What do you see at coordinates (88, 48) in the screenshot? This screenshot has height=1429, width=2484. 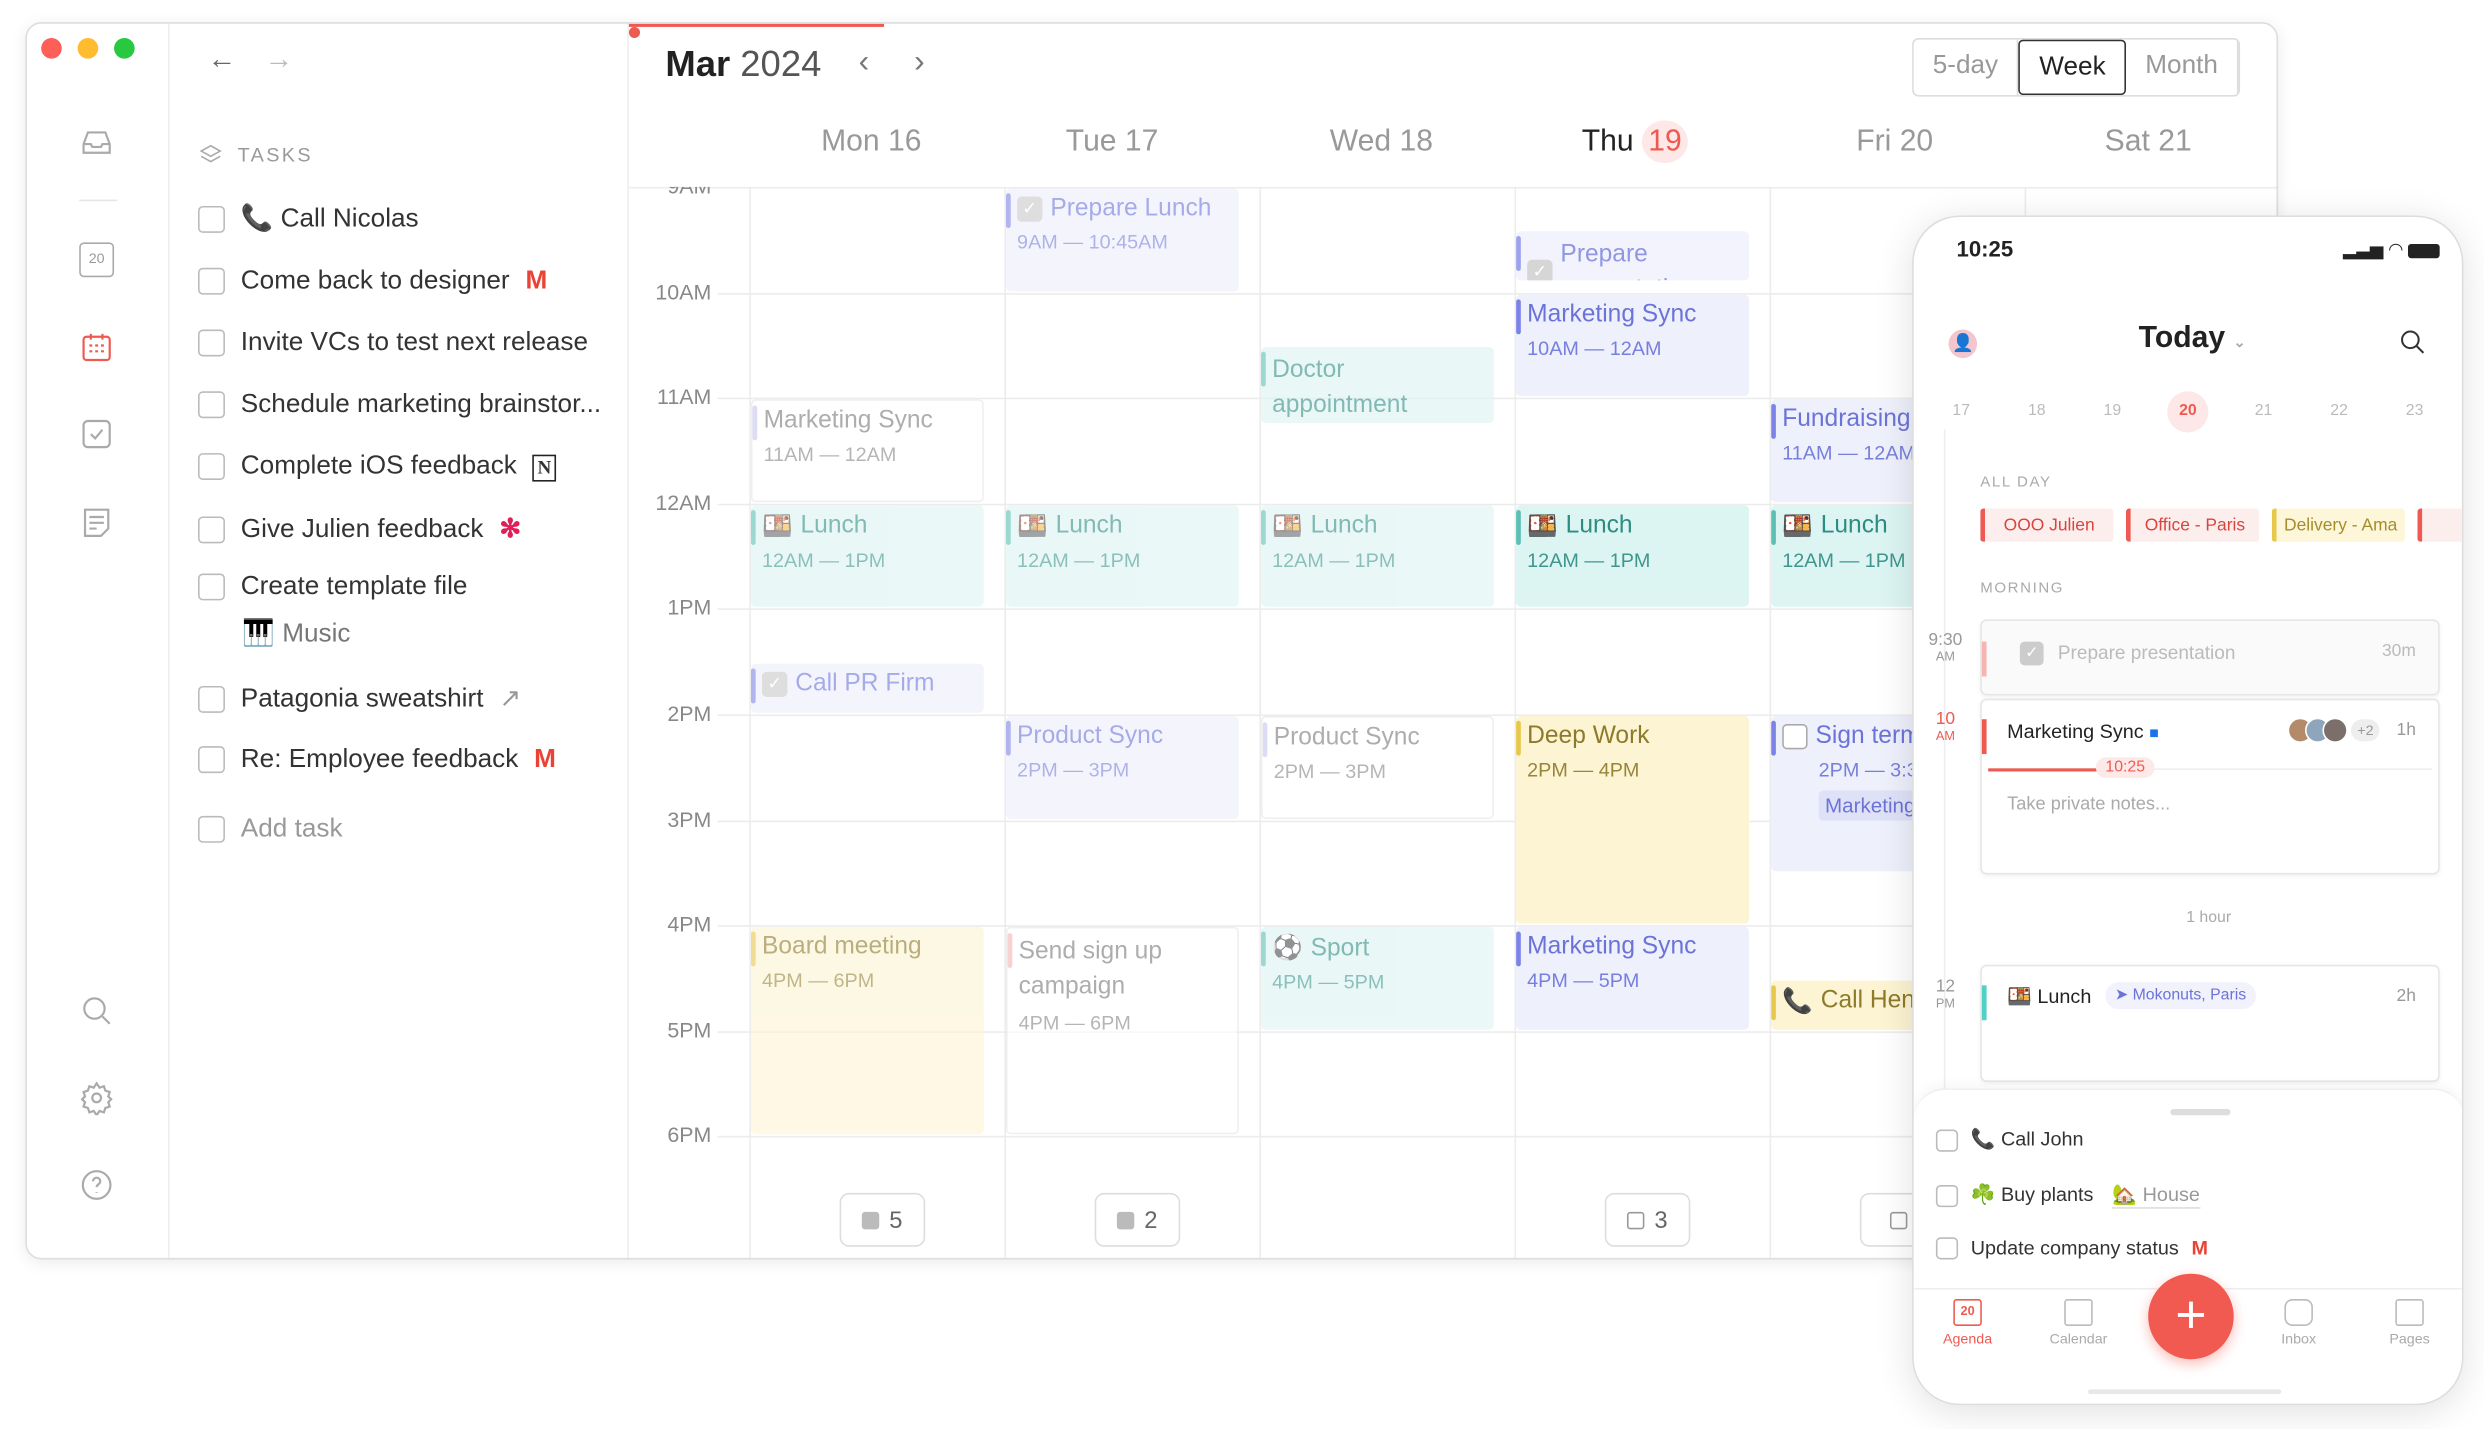 I see `minimize-window-button` at bounding box center [88, 48].